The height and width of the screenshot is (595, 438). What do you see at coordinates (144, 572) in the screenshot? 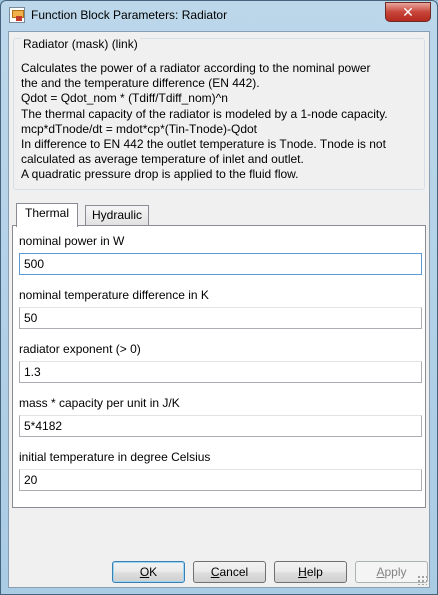
I see `ok-mnemonic: O` at bounding box center [144, 572].